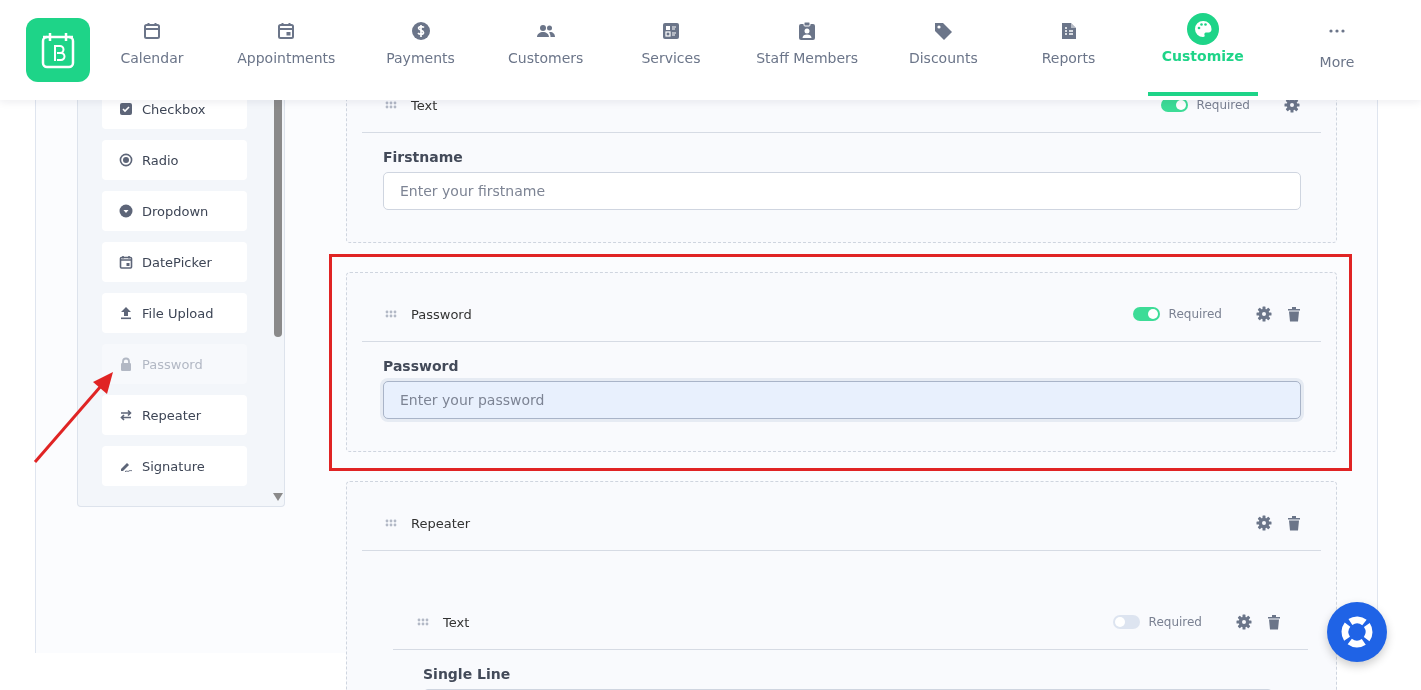 The height and width of the screenshot is (690, 1421). What do you see at coordinates (441, 314) in the screenshot?
I see `field-type-title: Password` at bounding box center [441, 314].